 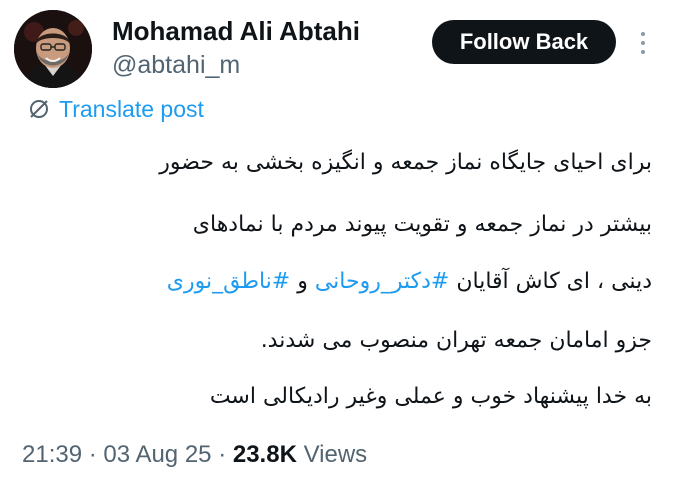 What do you see at coordinates (382, 281) in the screenshot?
I see `hashtag-link: #دکتر_روحانی` at bounding box center [382, 281].